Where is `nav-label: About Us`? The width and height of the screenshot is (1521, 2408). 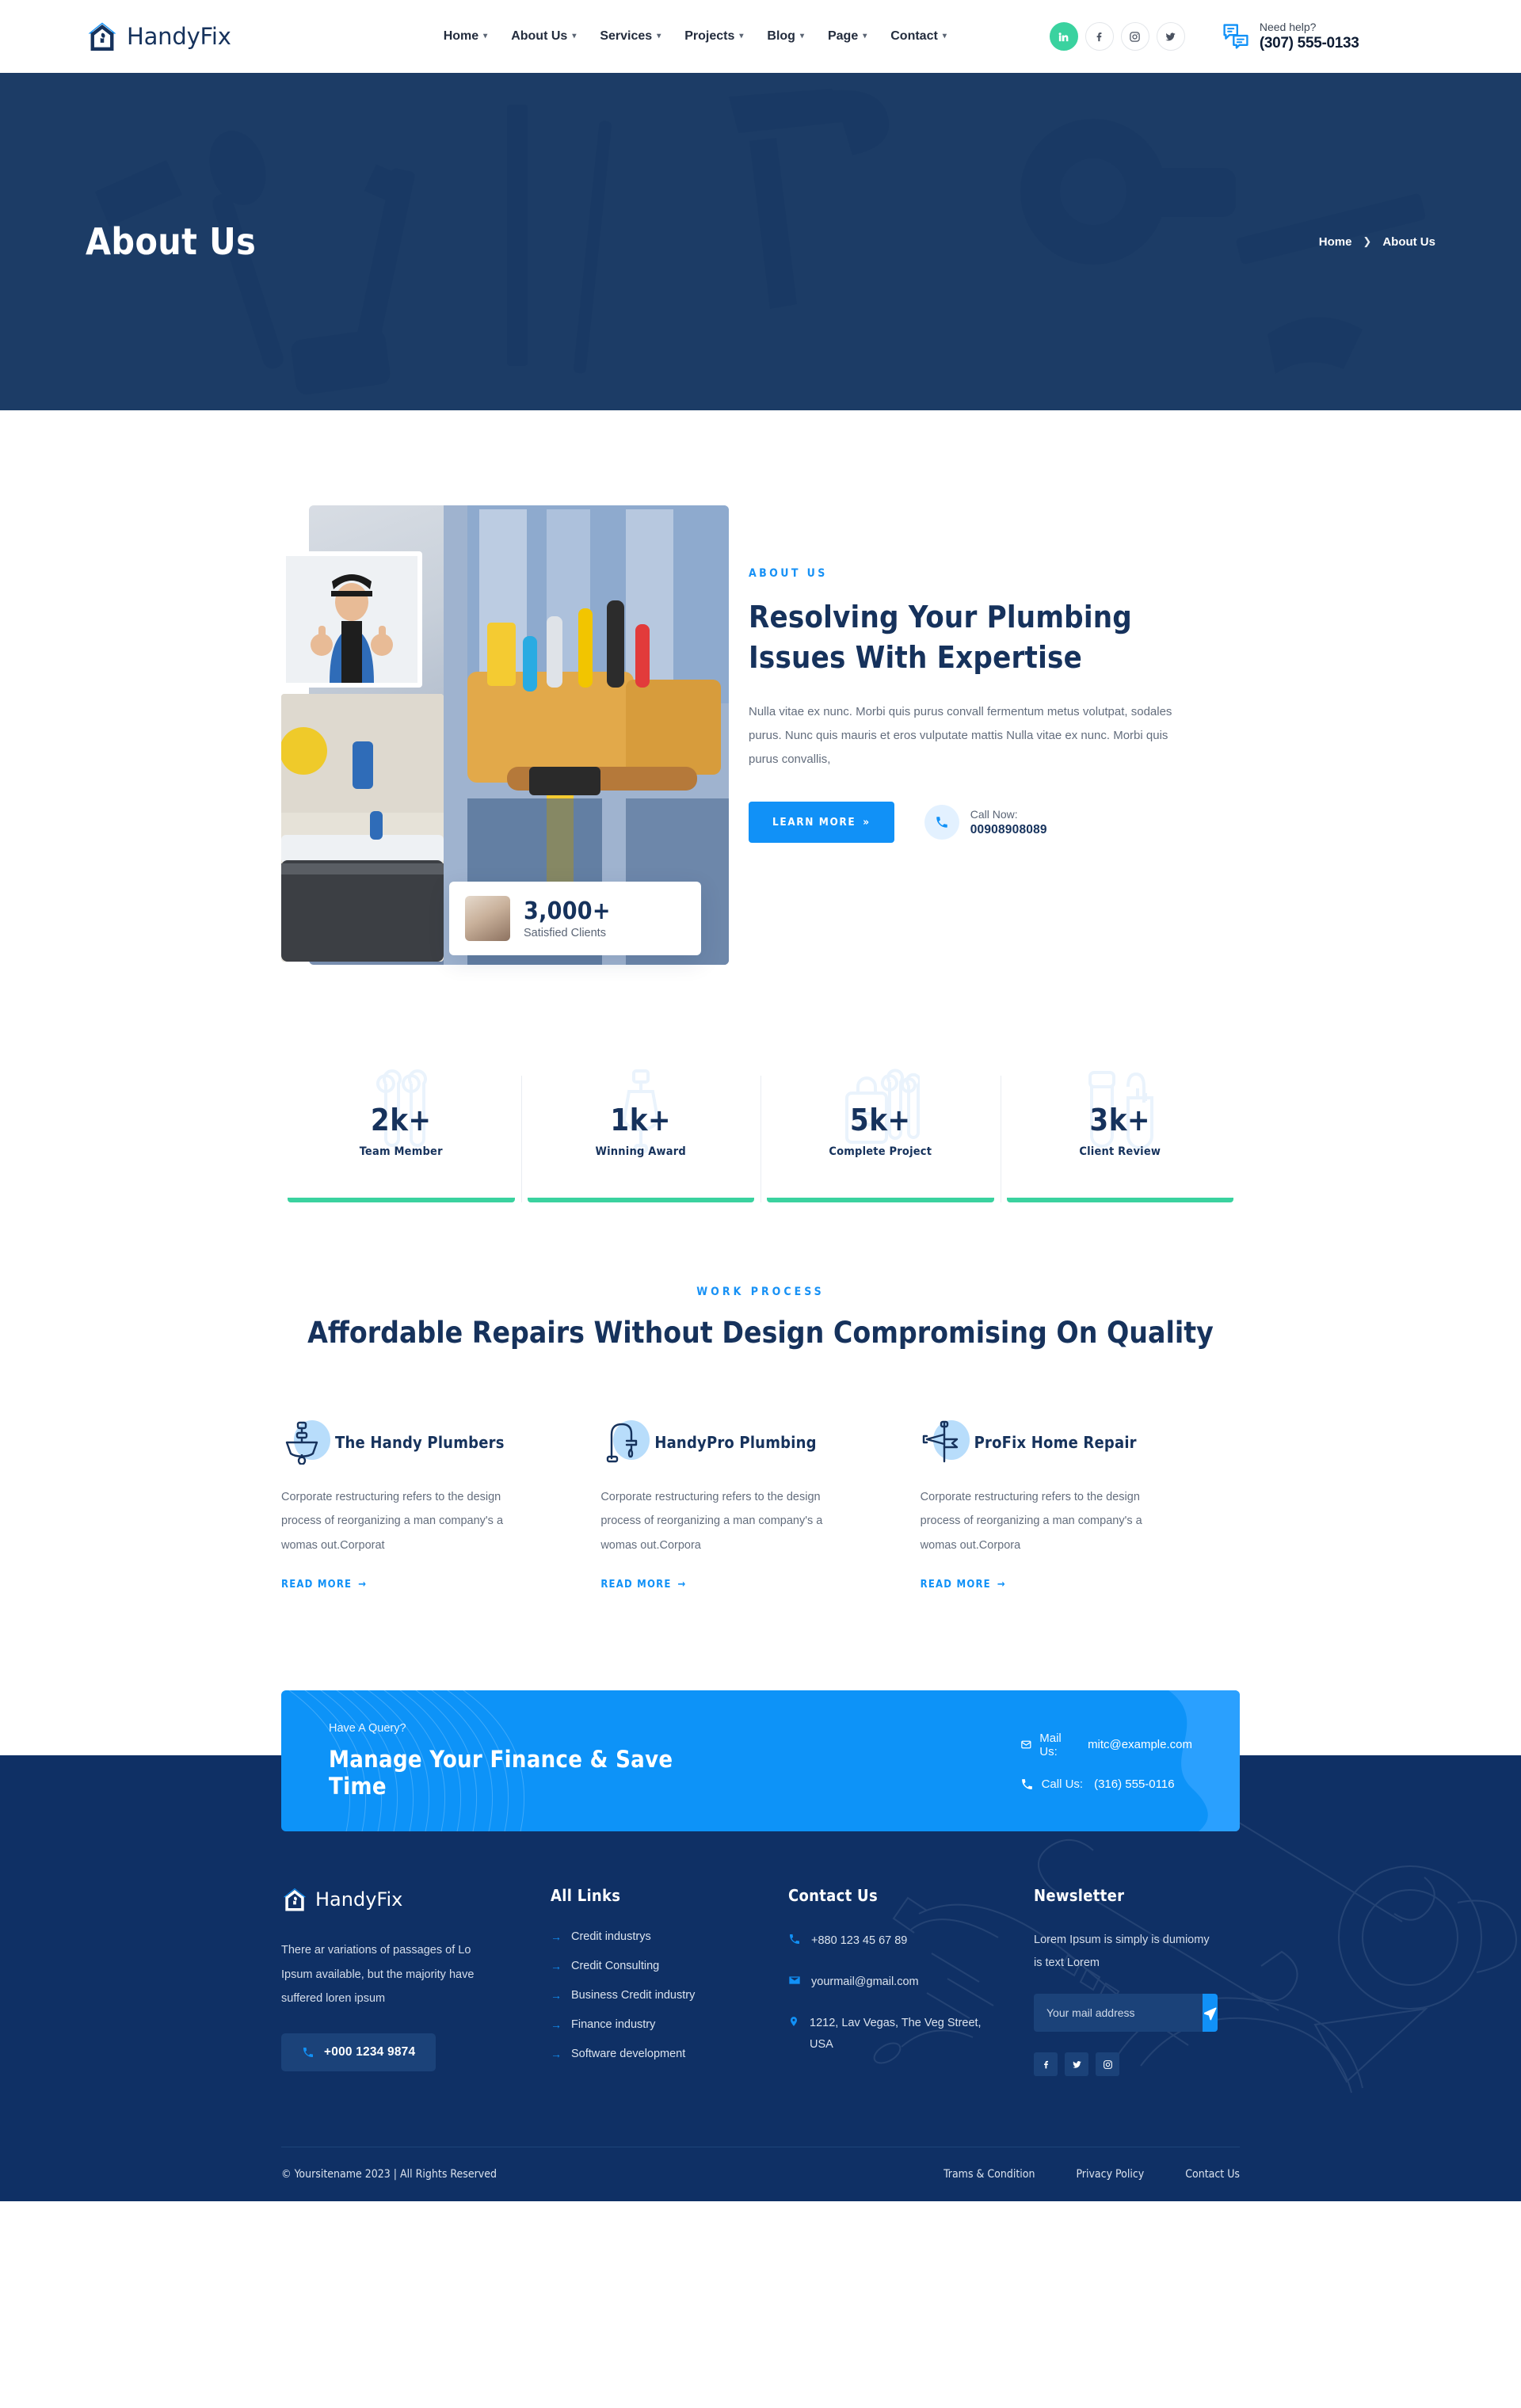 nav-label: About Us is located at coordinates (539, 36).